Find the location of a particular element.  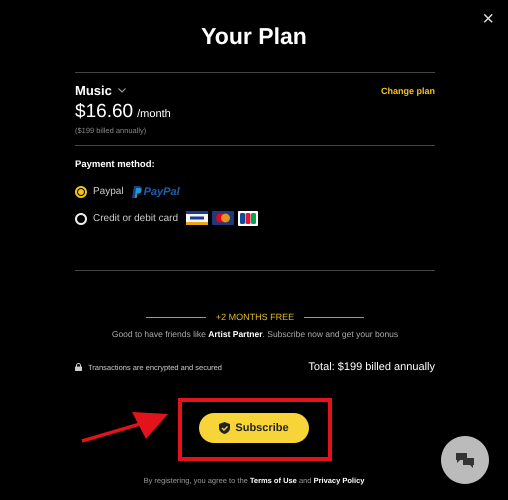

payment-option-label: Paypal is located at coordinates (108, 191).